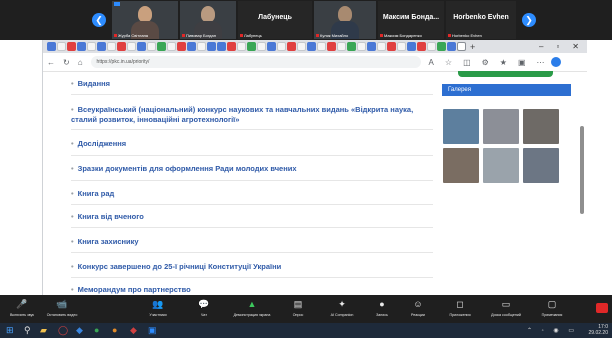 The image size is (612, 338). What do you see at coordinates (145, 20) in the screenshot?
I see `participant-tile: Журба Світлана` at bounding box center [145, 20].